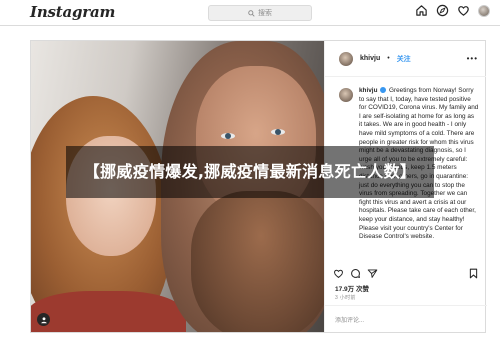 This screenshot has height=348, width=500. Describe the element at coordinates (406, 273) in the screenshot. I see `post-actions` at that location.